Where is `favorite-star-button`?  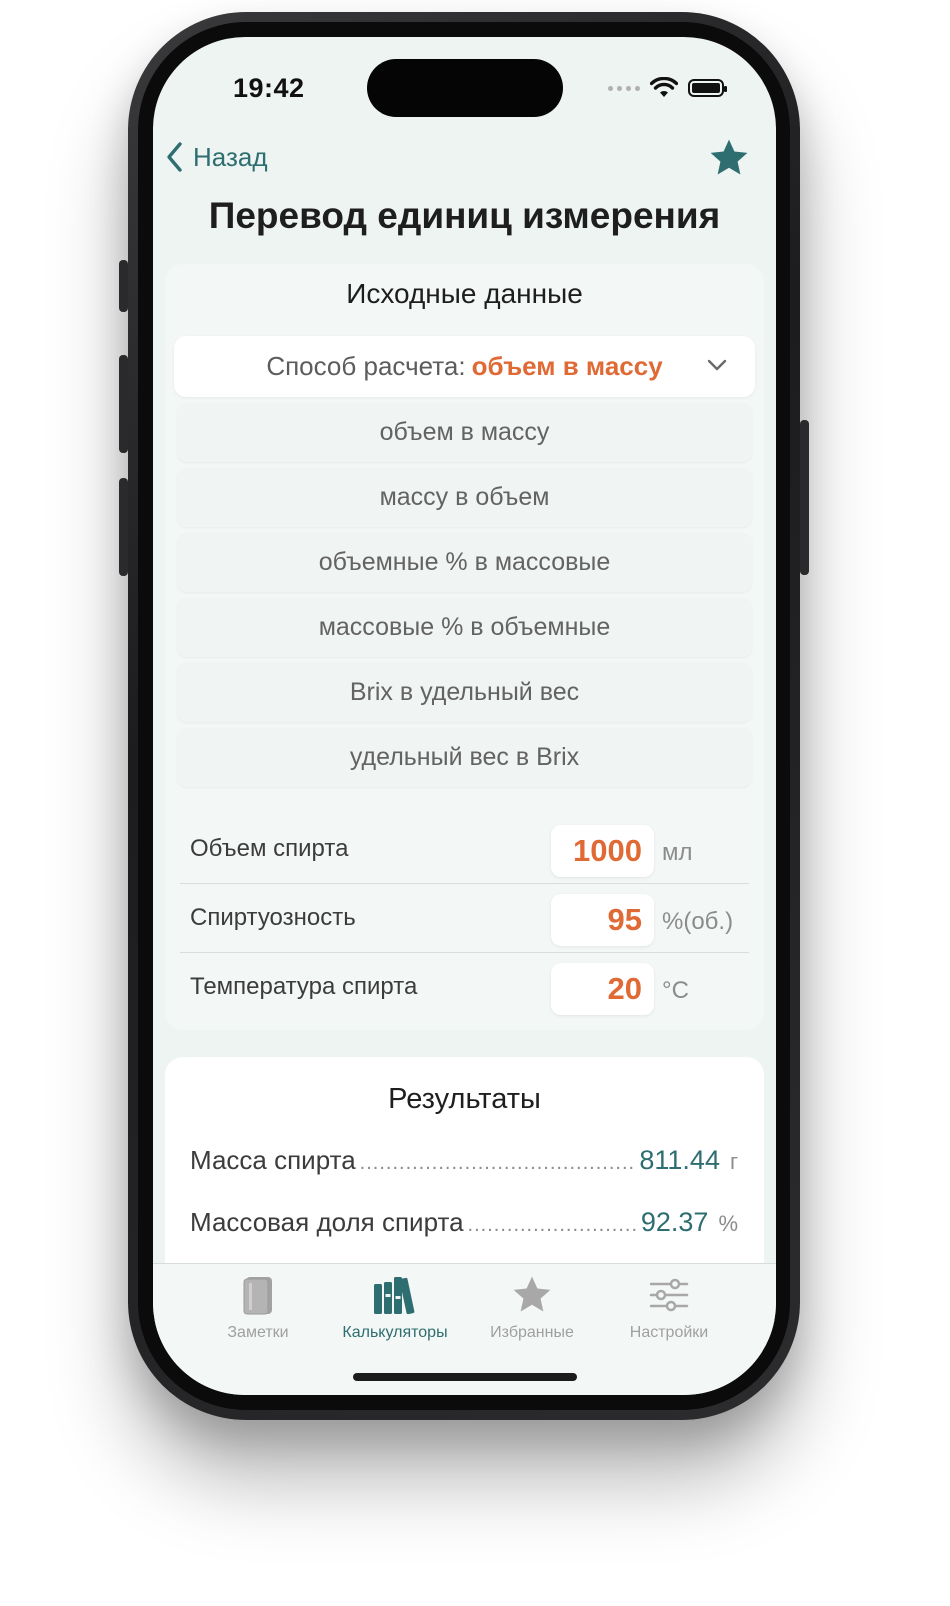 favorite-star-button is located at coordinates (729, 160).